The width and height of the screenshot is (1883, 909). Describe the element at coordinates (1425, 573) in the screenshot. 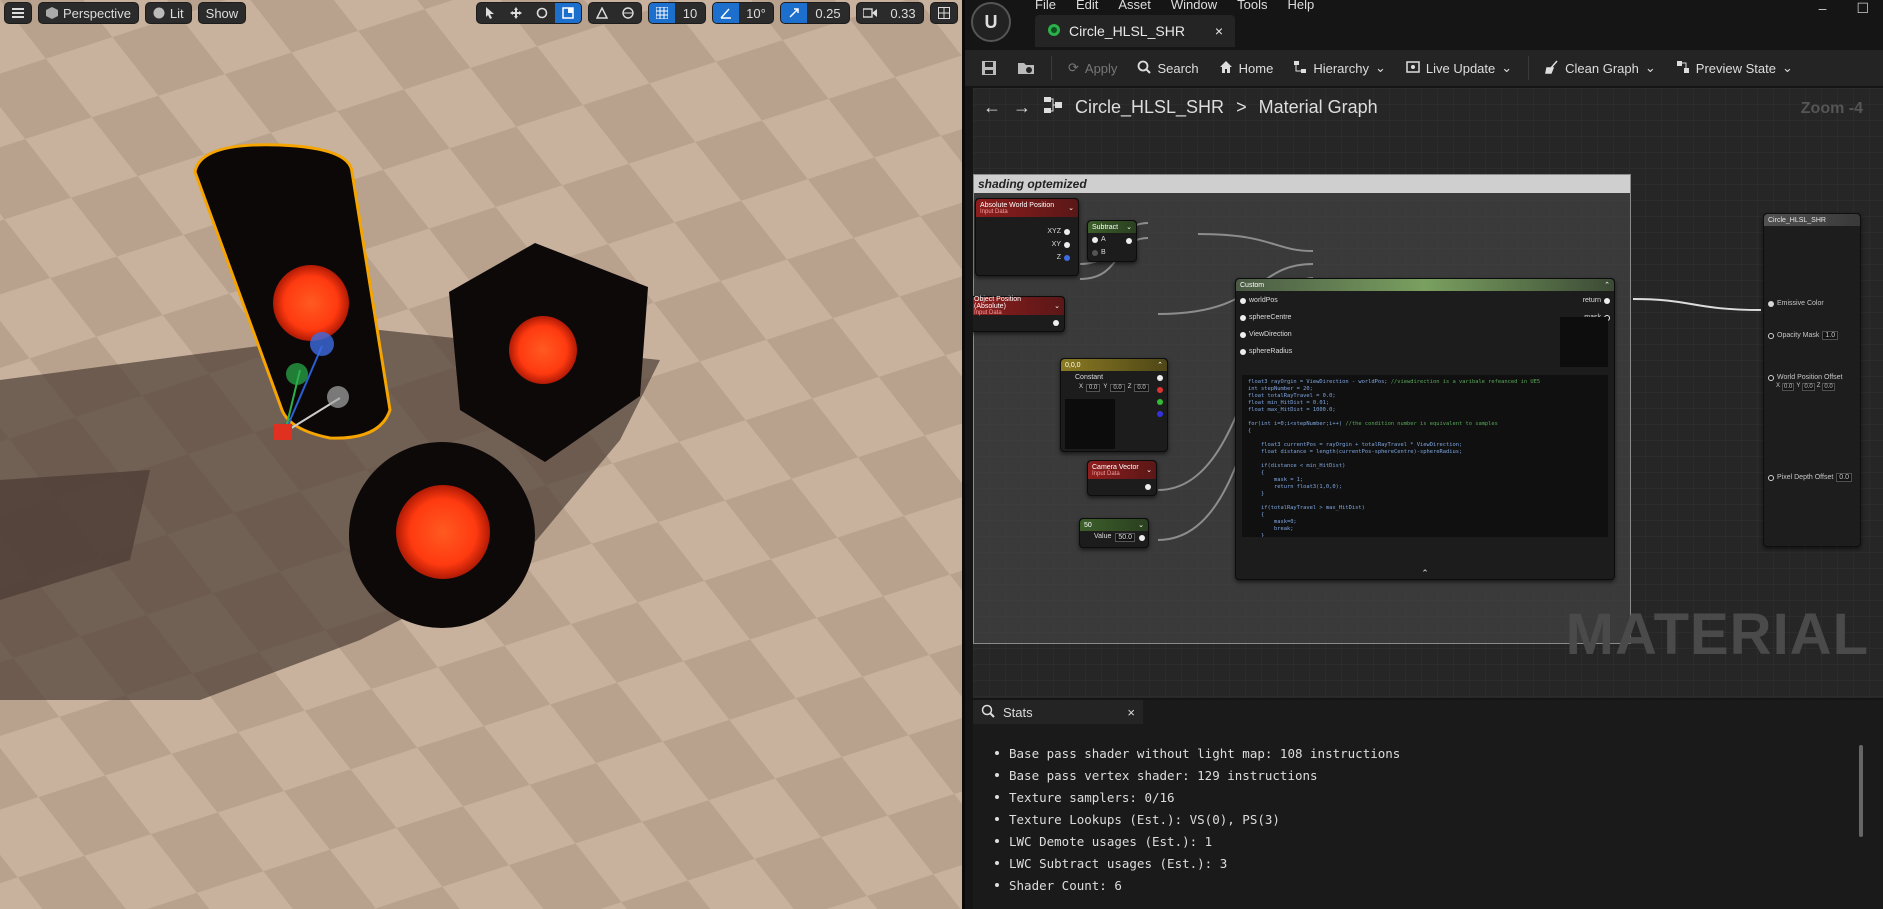

I see `collapse-chevron-icon: ⌃` at that location.